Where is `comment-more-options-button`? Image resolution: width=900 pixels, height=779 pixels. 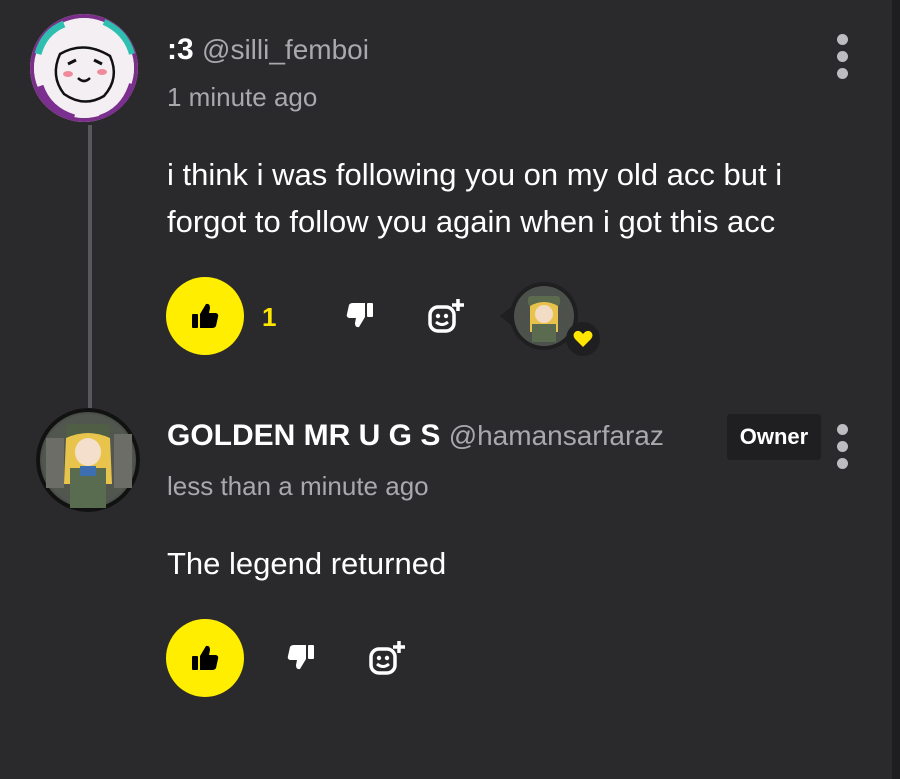
comment-more-options-button is located at coordinates (842, 56).